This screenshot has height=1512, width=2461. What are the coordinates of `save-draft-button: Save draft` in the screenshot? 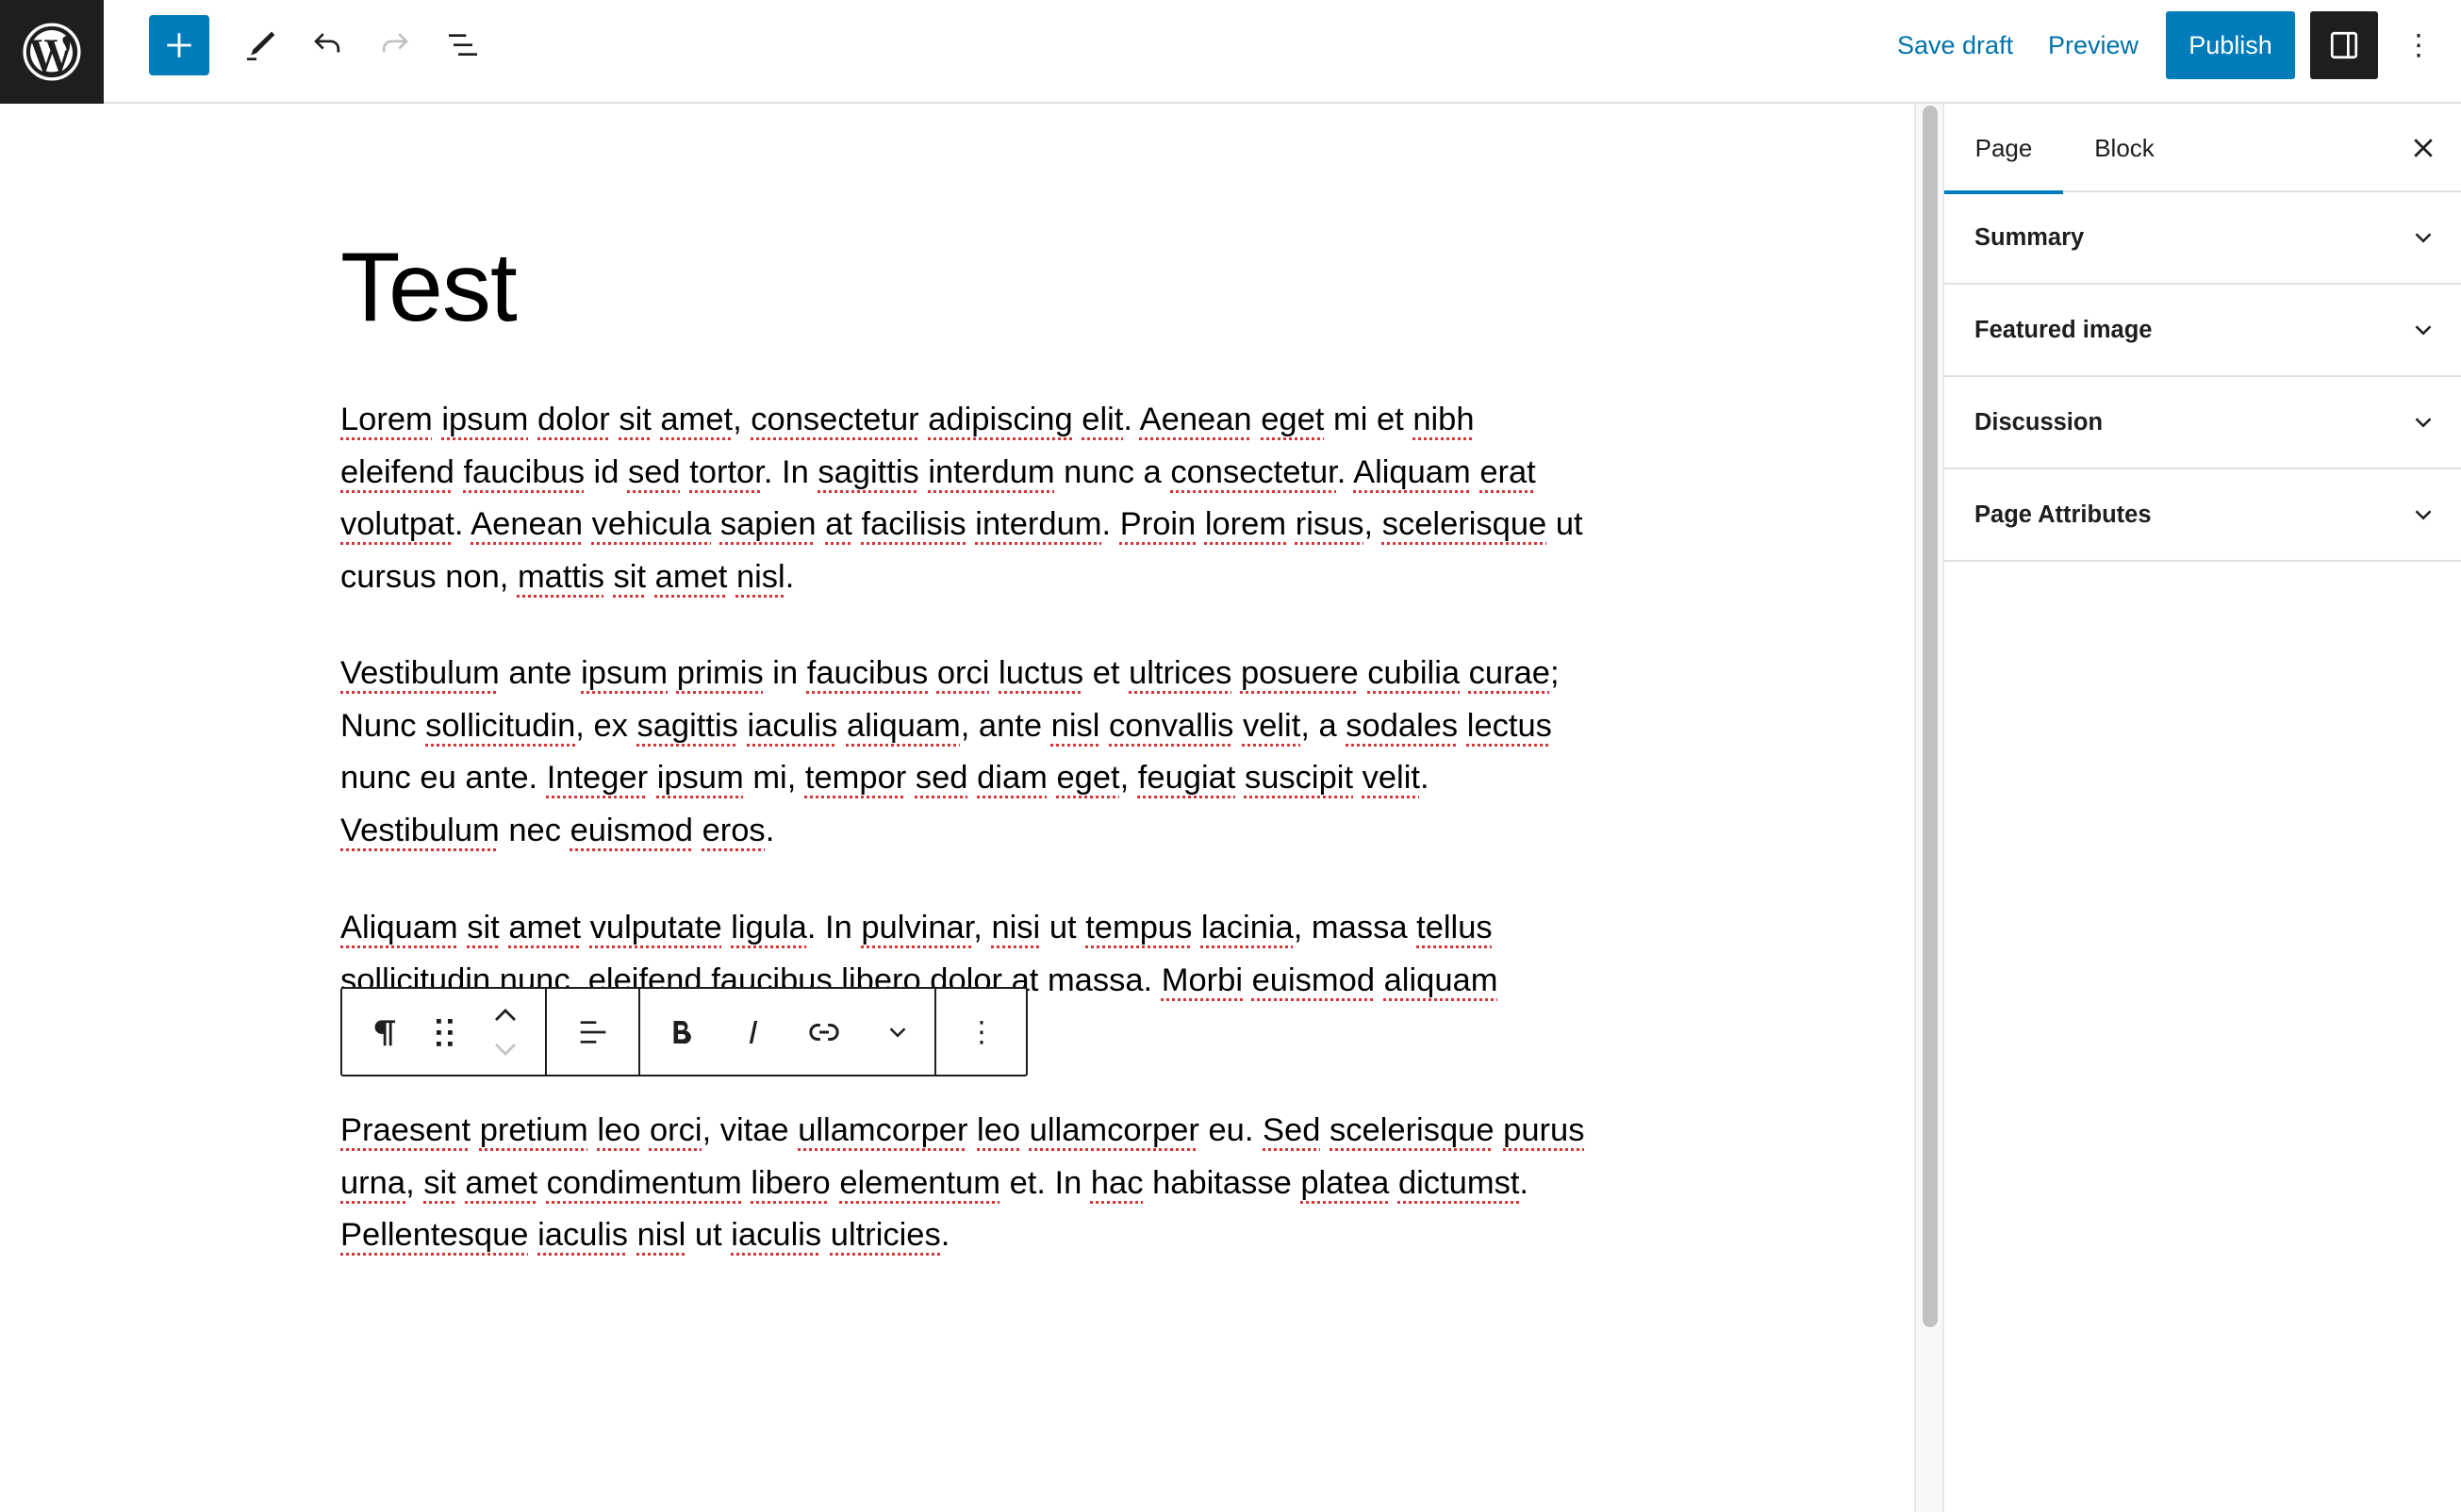 It's located at (1955, 45).